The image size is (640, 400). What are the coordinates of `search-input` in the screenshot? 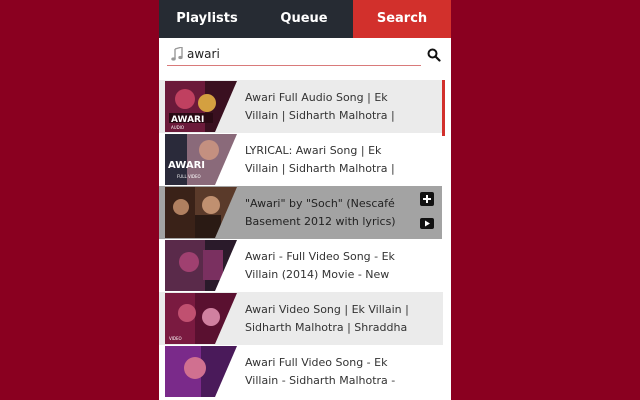 It's located at (300, 54).